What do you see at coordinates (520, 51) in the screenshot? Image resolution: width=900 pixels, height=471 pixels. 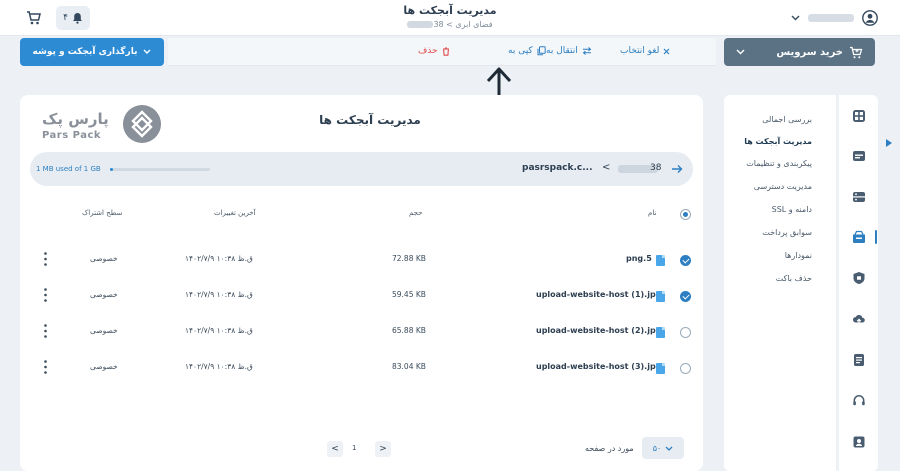 I see `copy-label: کپی به` at bounding box center [520, 51].